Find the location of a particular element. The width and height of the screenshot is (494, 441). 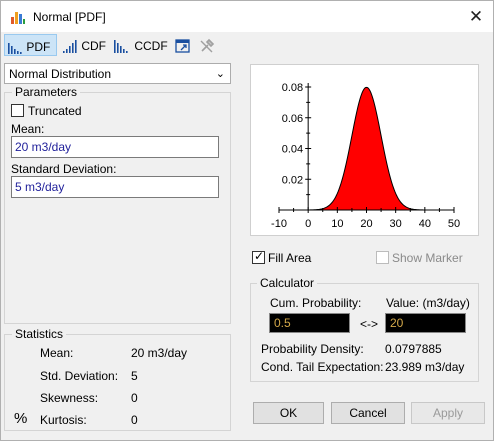

mean-label: Mean: is located at coordinates (28, 129).